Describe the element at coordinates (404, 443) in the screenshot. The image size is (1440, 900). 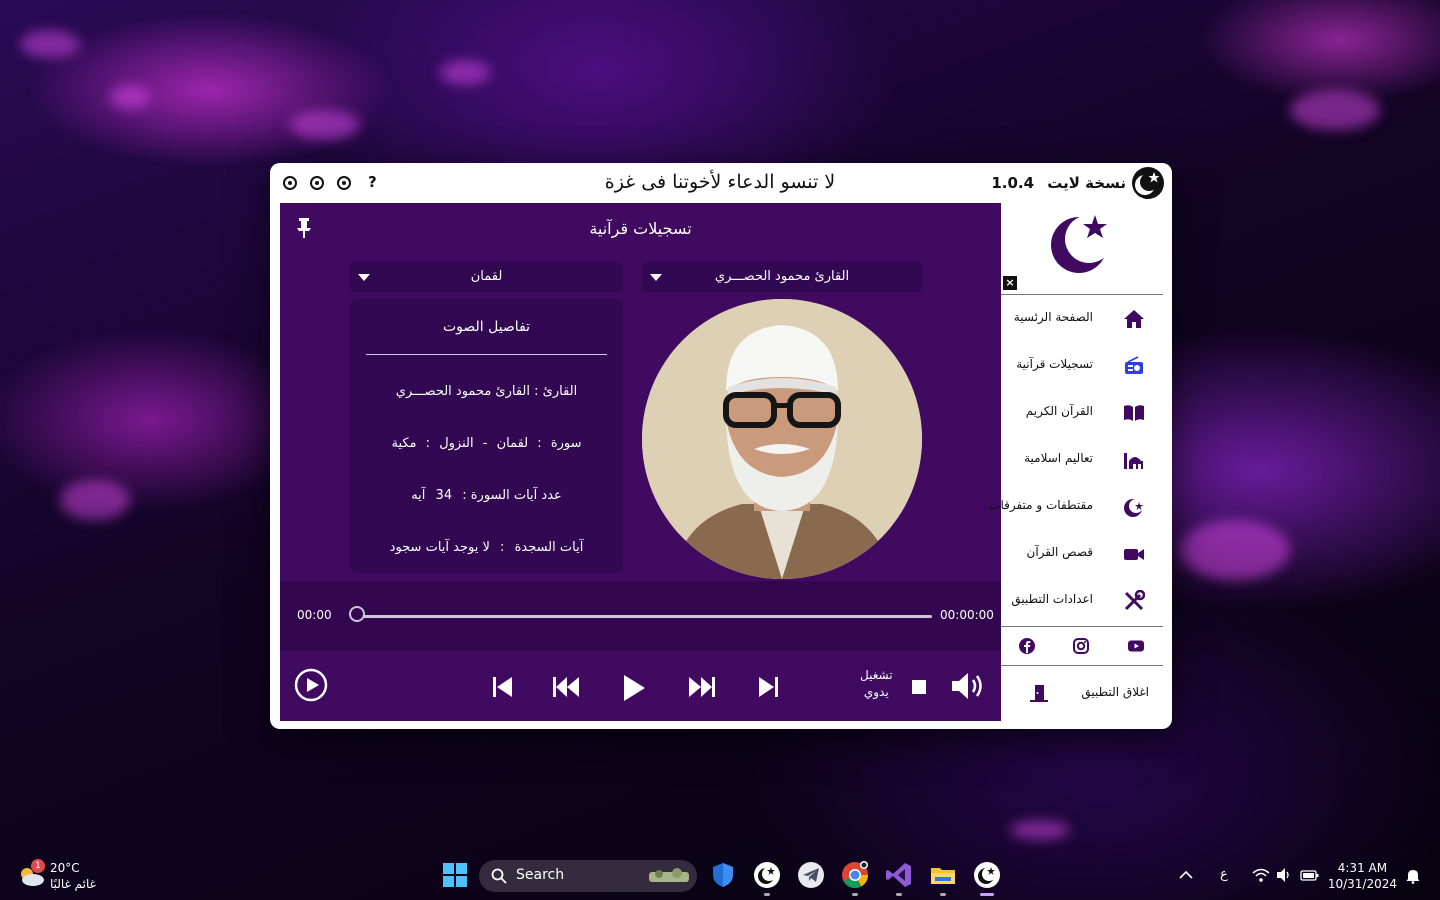
I see `revelation-value: مكية` at that location.